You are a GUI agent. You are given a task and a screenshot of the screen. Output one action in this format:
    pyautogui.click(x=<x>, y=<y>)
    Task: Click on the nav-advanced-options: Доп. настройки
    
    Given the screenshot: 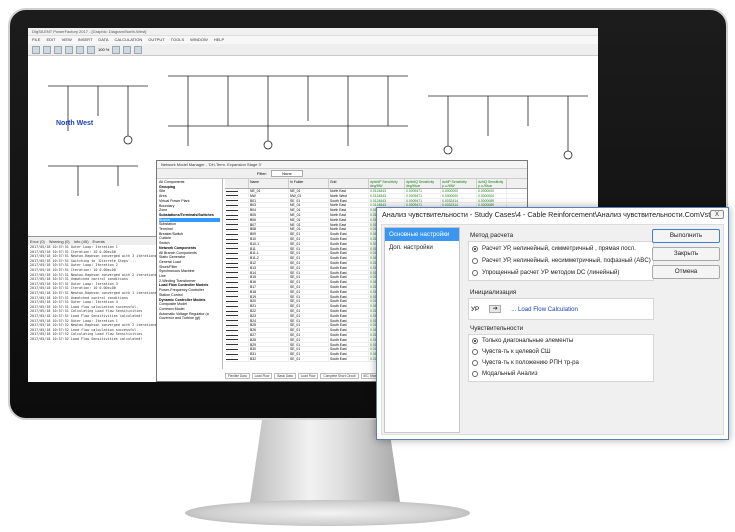 What is the action you would take?
    pyautogui.click(x=422, y=247)
    